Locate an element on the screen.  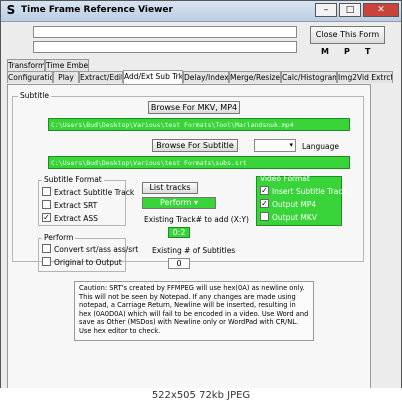
app-icon: S is located at coordinates (11, 10).